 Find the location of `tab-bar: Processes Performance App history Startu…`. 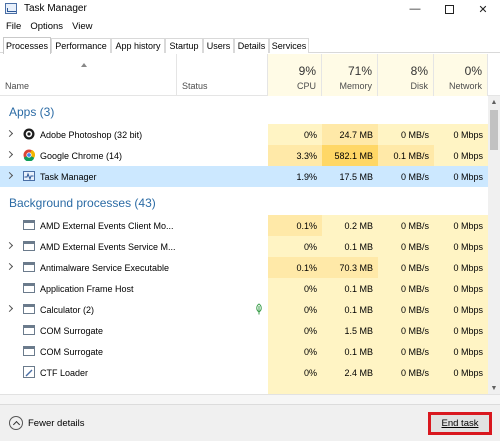

tab-bar: Processes Performance App history Startu… is located at coordinates (250, 45).